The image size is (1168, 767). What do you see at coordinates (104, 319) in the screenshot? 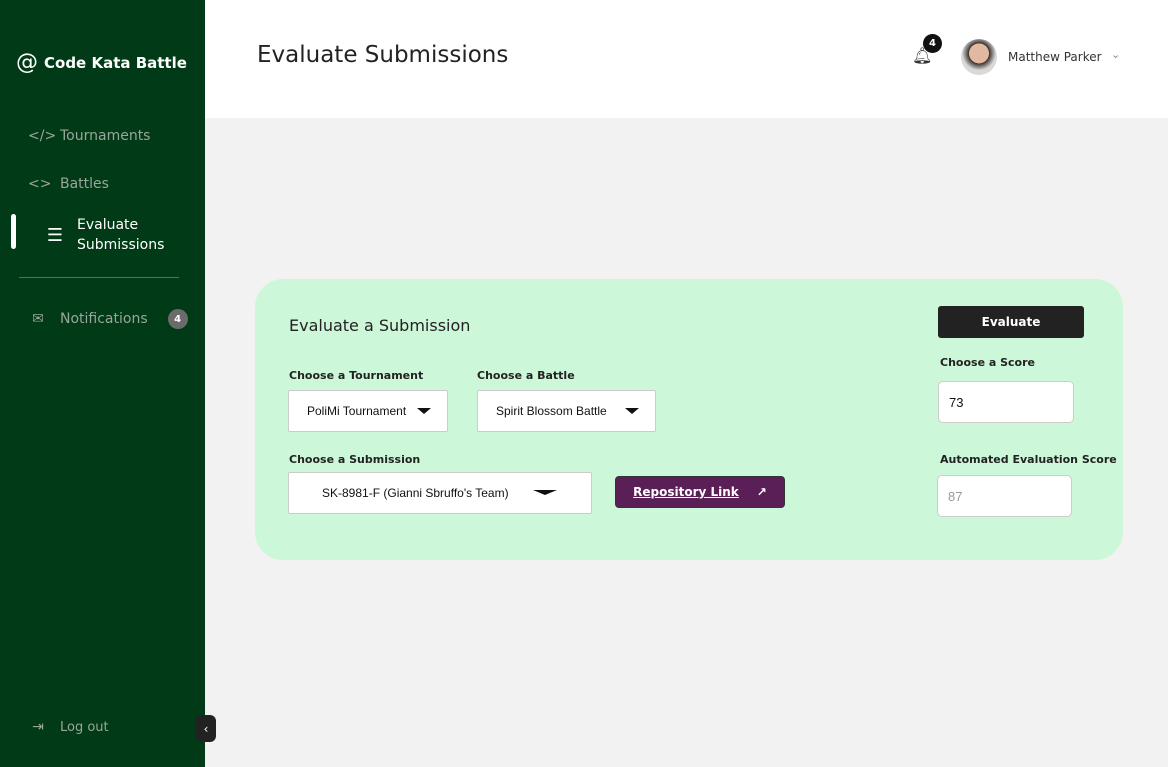
I see `sidebar-item-label: Notifications` at bounding box center [104, 319].